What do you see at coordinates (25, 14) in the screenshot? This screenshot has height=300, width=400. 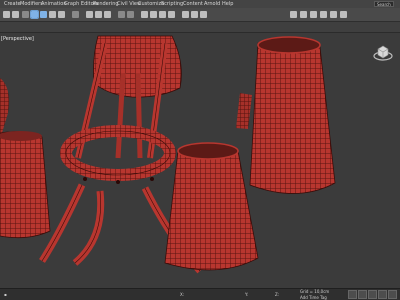 I see `link-icon` at bounding box center [25, 14].